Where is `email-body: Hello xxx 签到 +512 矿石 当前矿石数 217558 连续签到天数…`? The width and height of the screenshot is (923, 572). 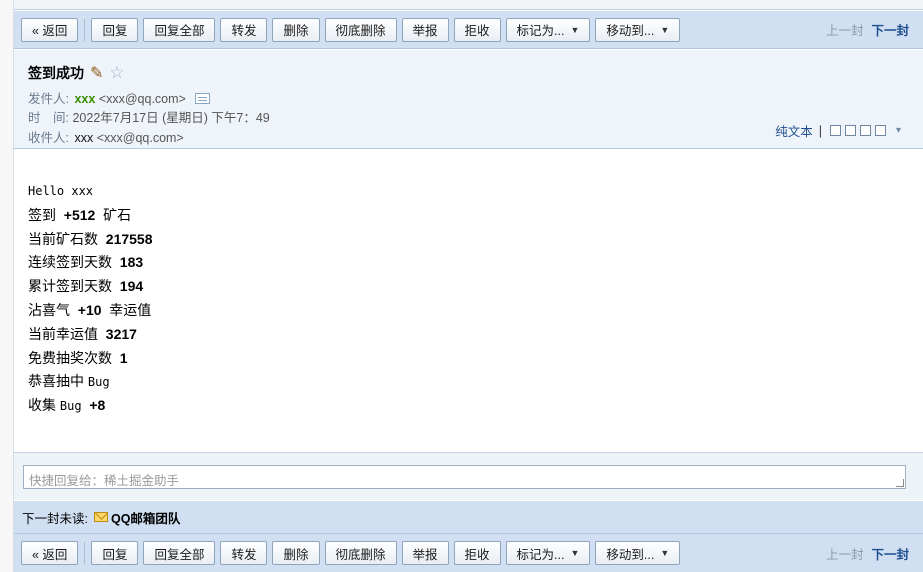 email-body: Hello xxx 签到 +512 矿石 当前矿石数 217558 连续签到天数… is located at coordinates (90, 299).